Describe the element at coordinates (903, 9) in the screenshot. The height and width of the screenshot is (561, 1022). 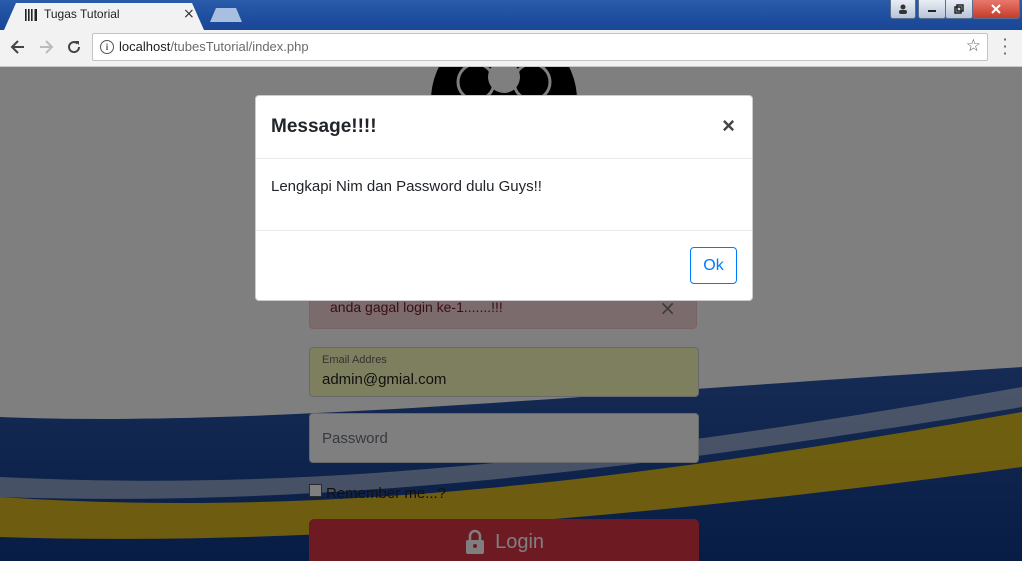
I see `user-profile-icon` at that location.